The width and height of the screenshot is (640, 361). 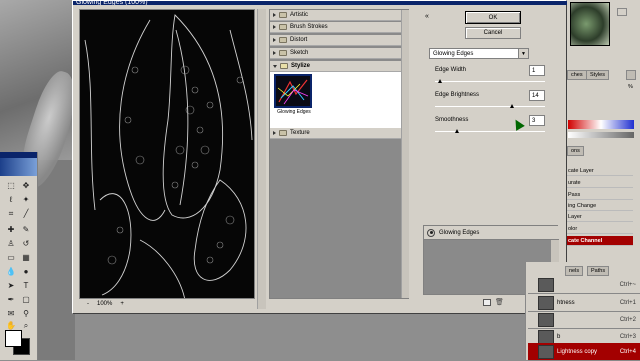 I want to click on tab-channels: nels, so click(x=574, y=271).